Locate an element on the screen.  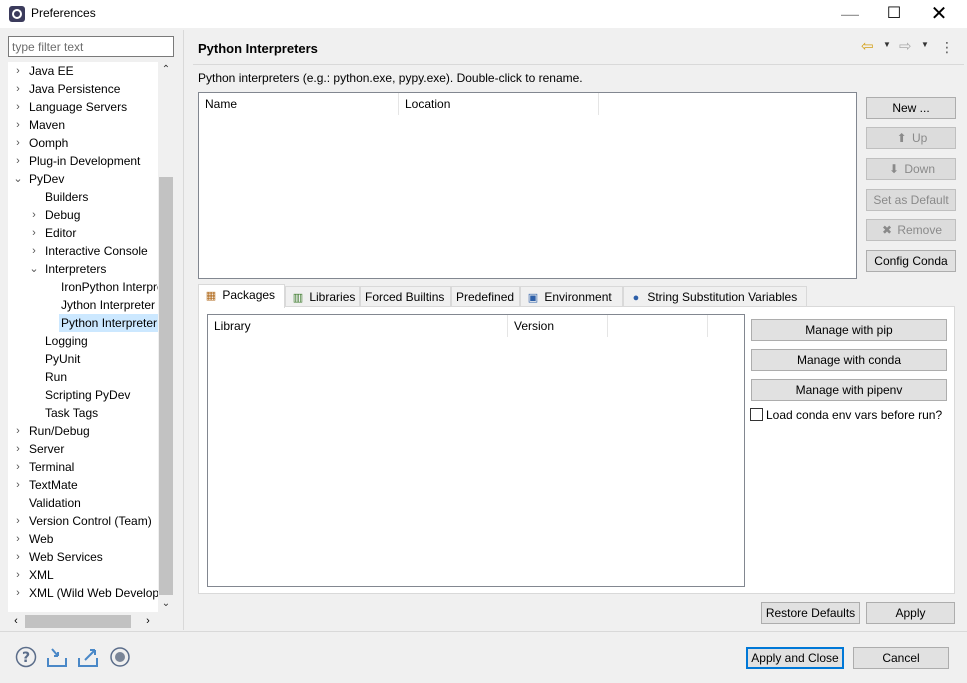
help-icon: ? is located at coordinates (26, 657).